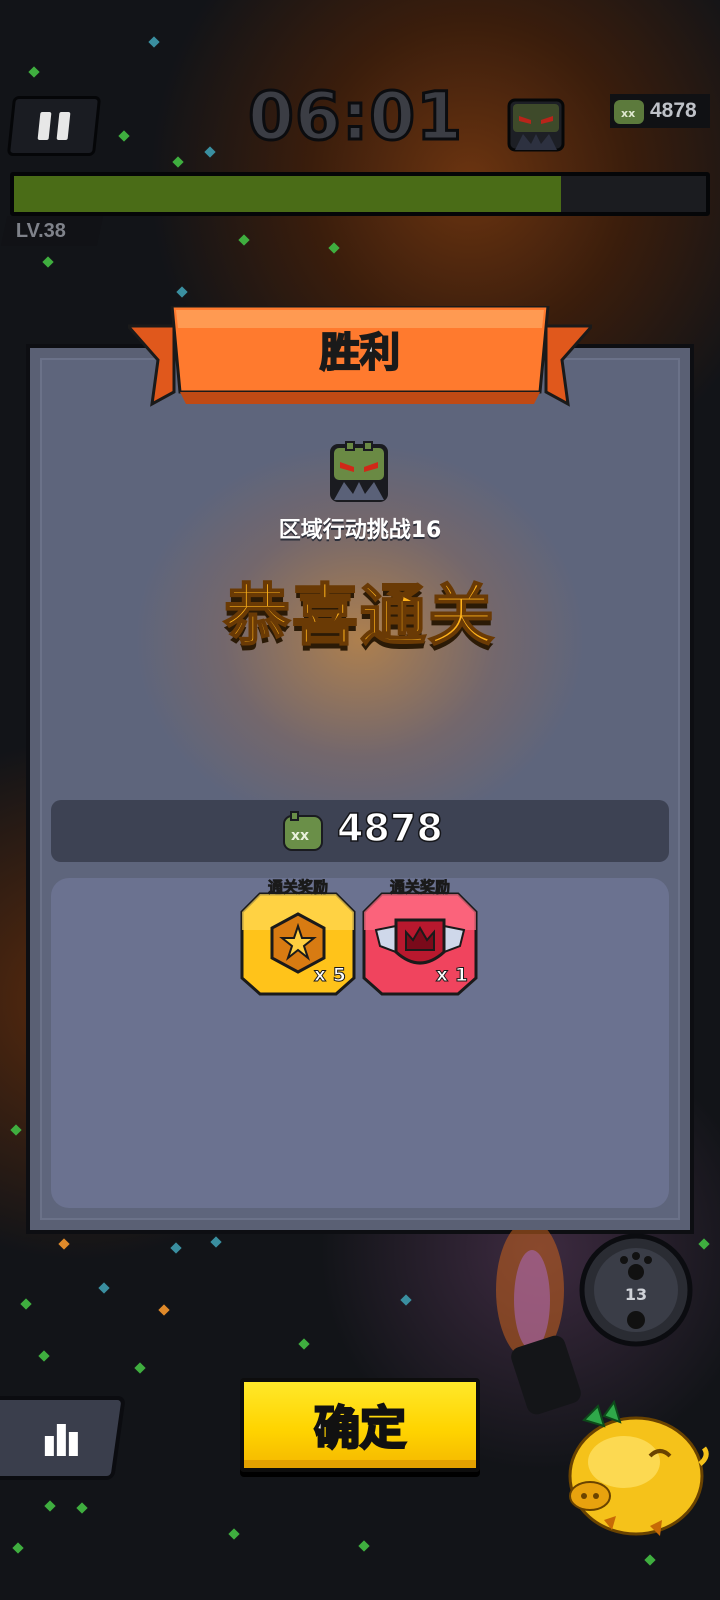  Describe the element at coordinates (360, 530) in the screenshot. I see `stage-name: 区域行动挑战16` at that location.